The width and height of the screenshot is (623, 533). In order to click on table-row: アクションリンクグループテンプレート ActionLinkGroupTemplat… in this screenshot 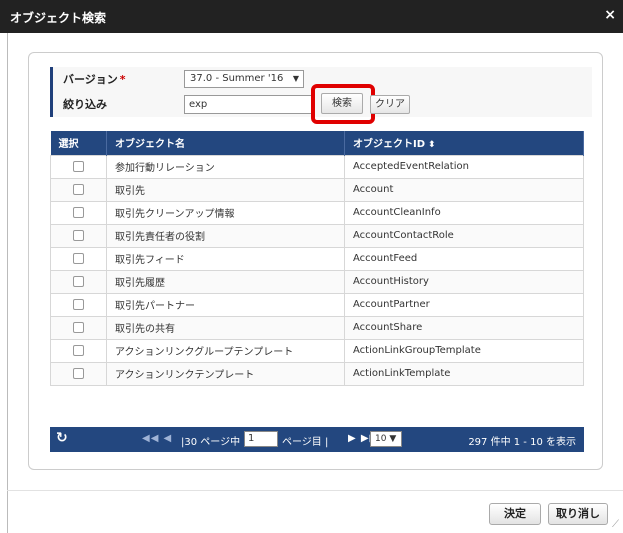, I will do `click(317, 350)`.